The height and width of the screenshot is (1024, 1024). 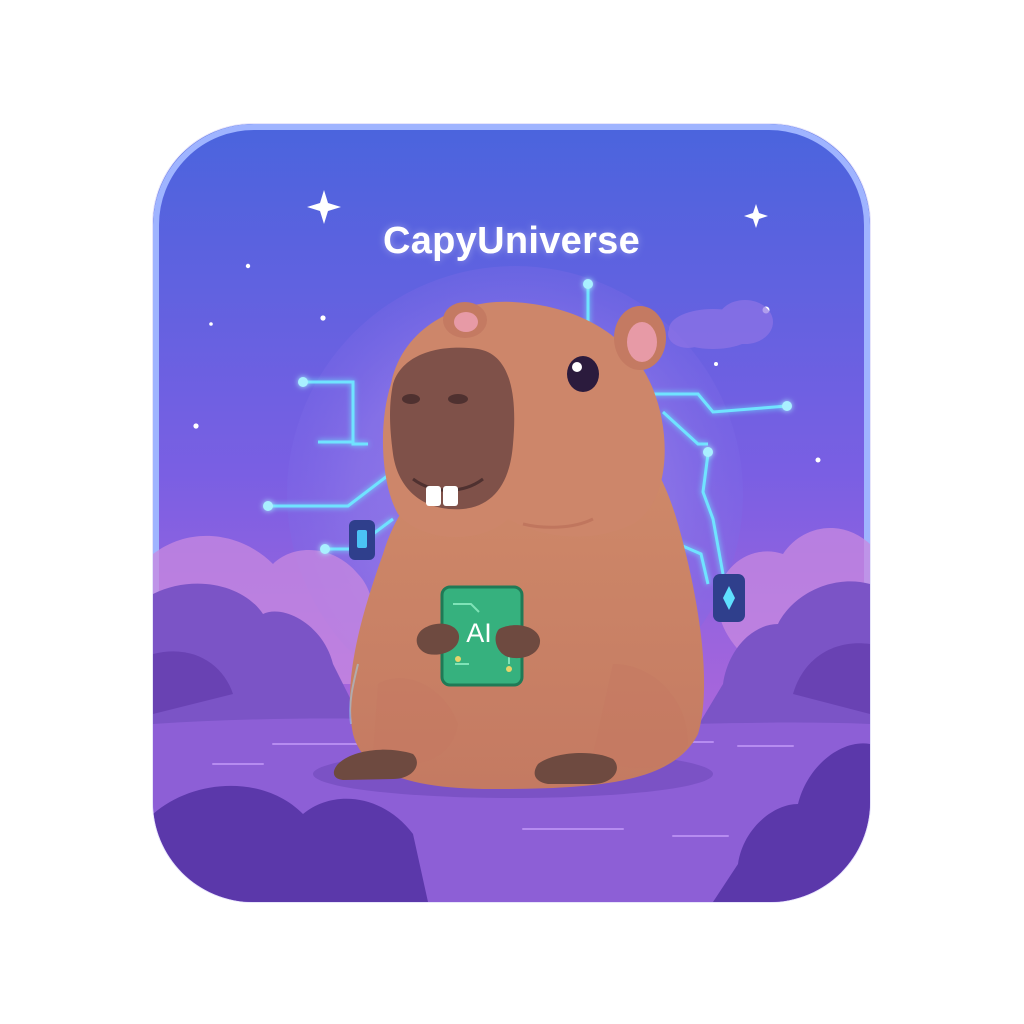 What do you see at coordinates (362, 540) in the screenshot?
I see `connector-left` at bounding box center [362, 540].